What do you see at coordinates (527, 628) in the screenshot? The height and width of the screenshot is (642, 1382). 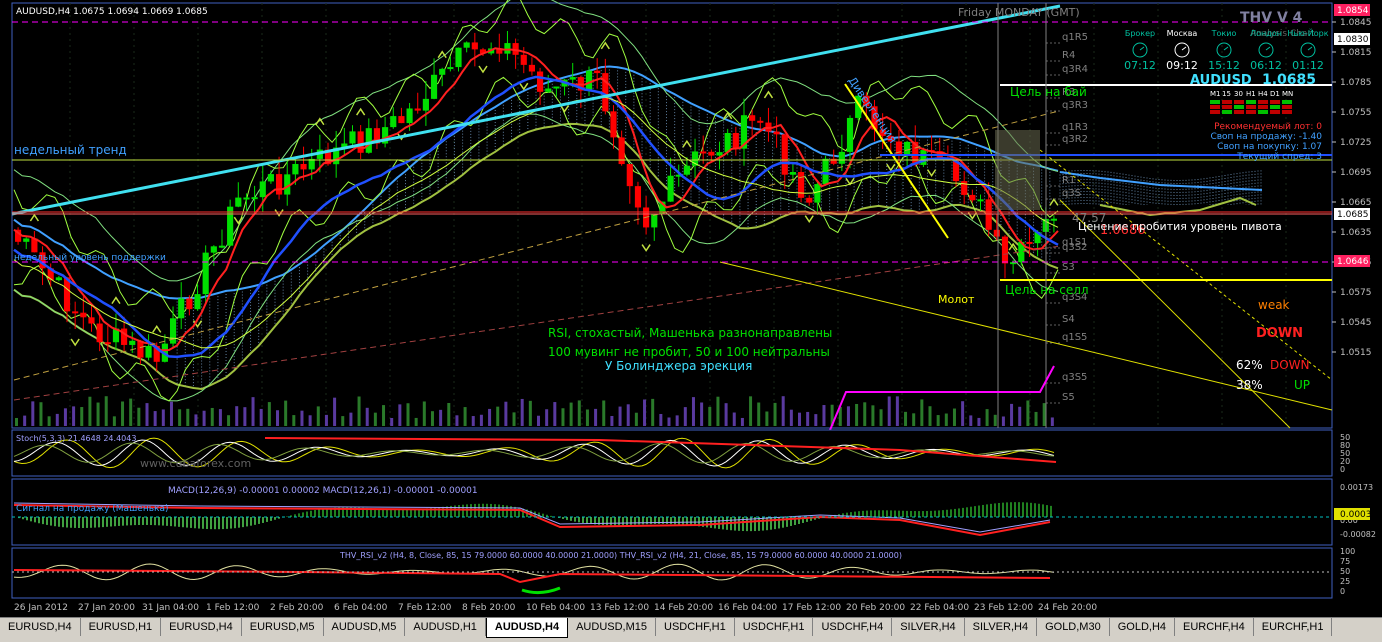 I see `chart-tab: AUDUSD,H4` at bounding box center [527, 628].